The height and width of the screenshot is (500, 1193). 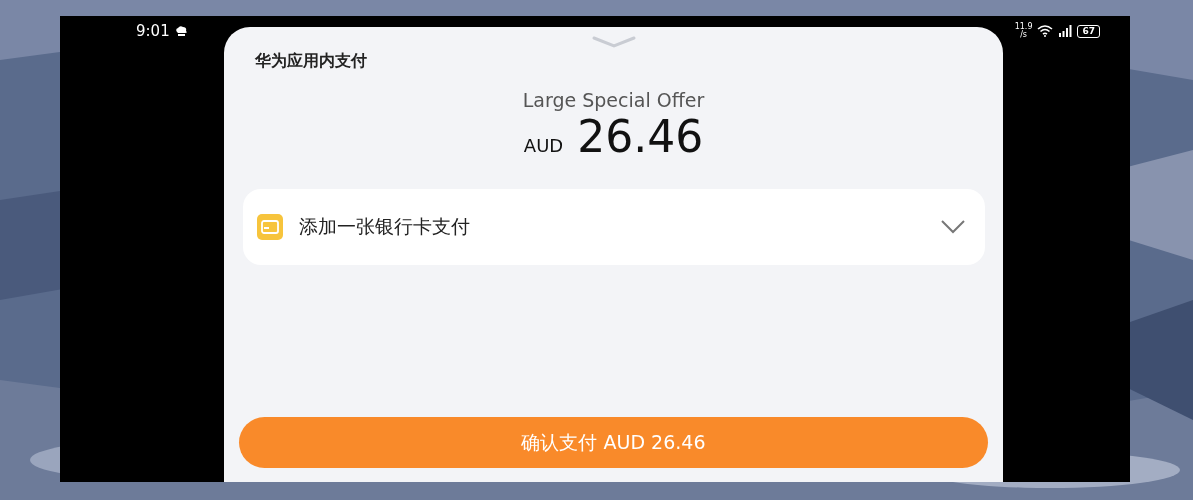 I want to click on card-icon, so click(x=270, y=227).